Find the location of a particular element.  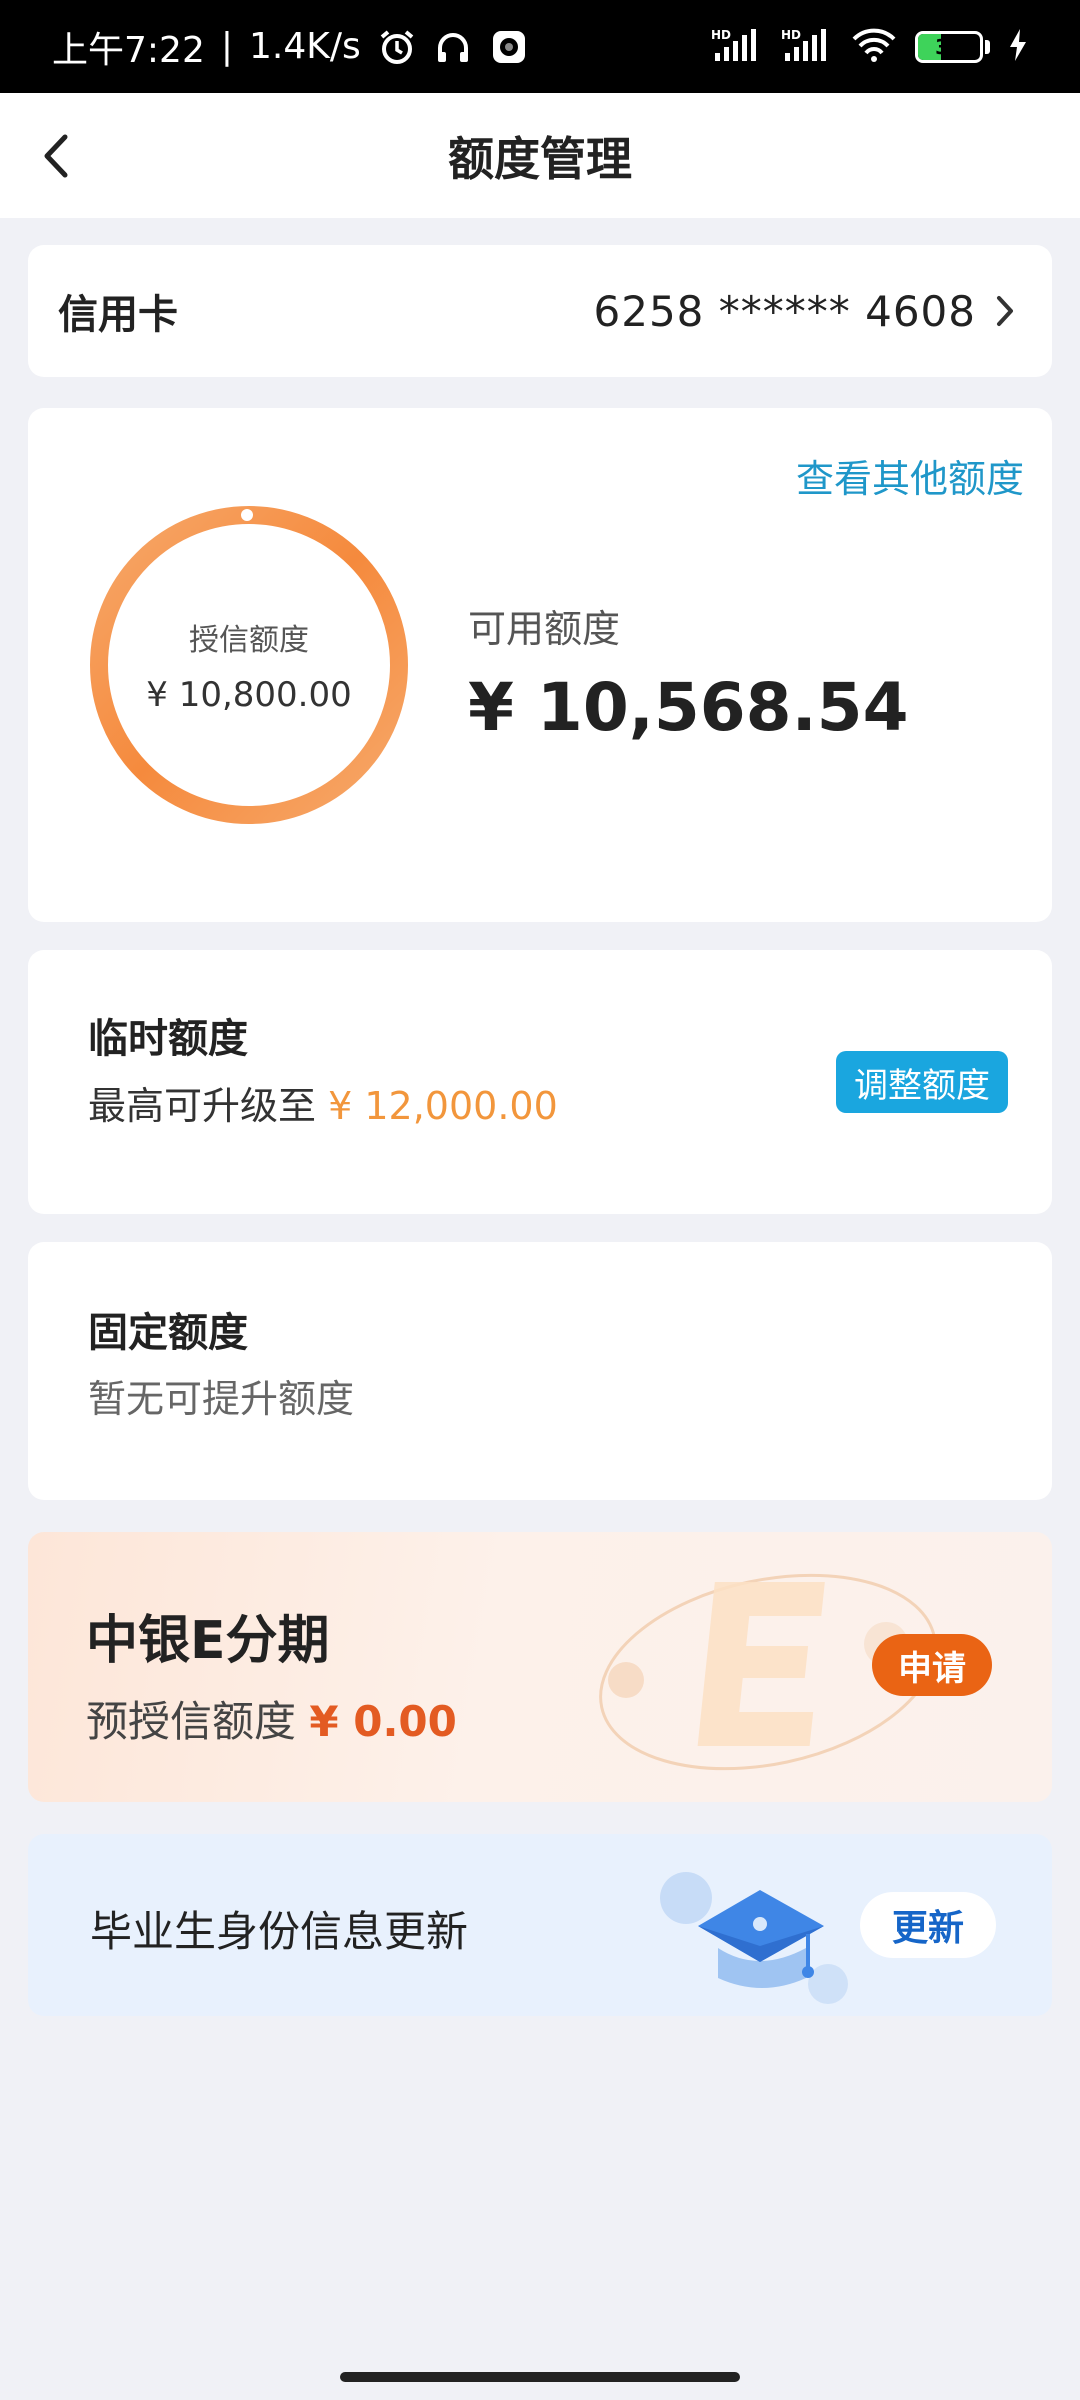

chevron-right-icon is located at coordinates (1009, 311).